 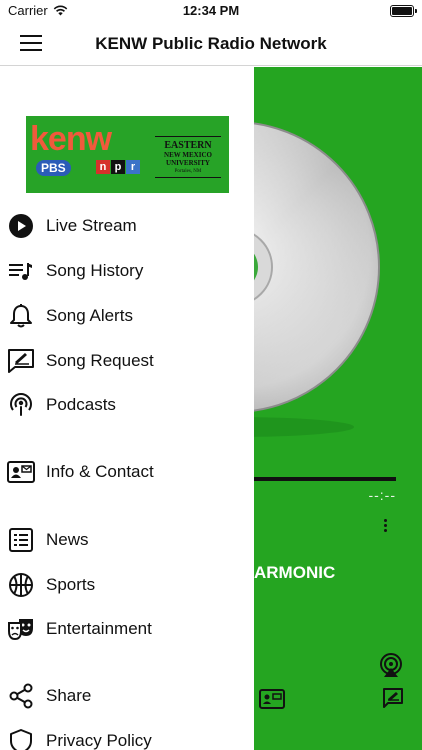 I want to click on menu-item-song-alerts: Song Alerts, so click(x=127, y=316).